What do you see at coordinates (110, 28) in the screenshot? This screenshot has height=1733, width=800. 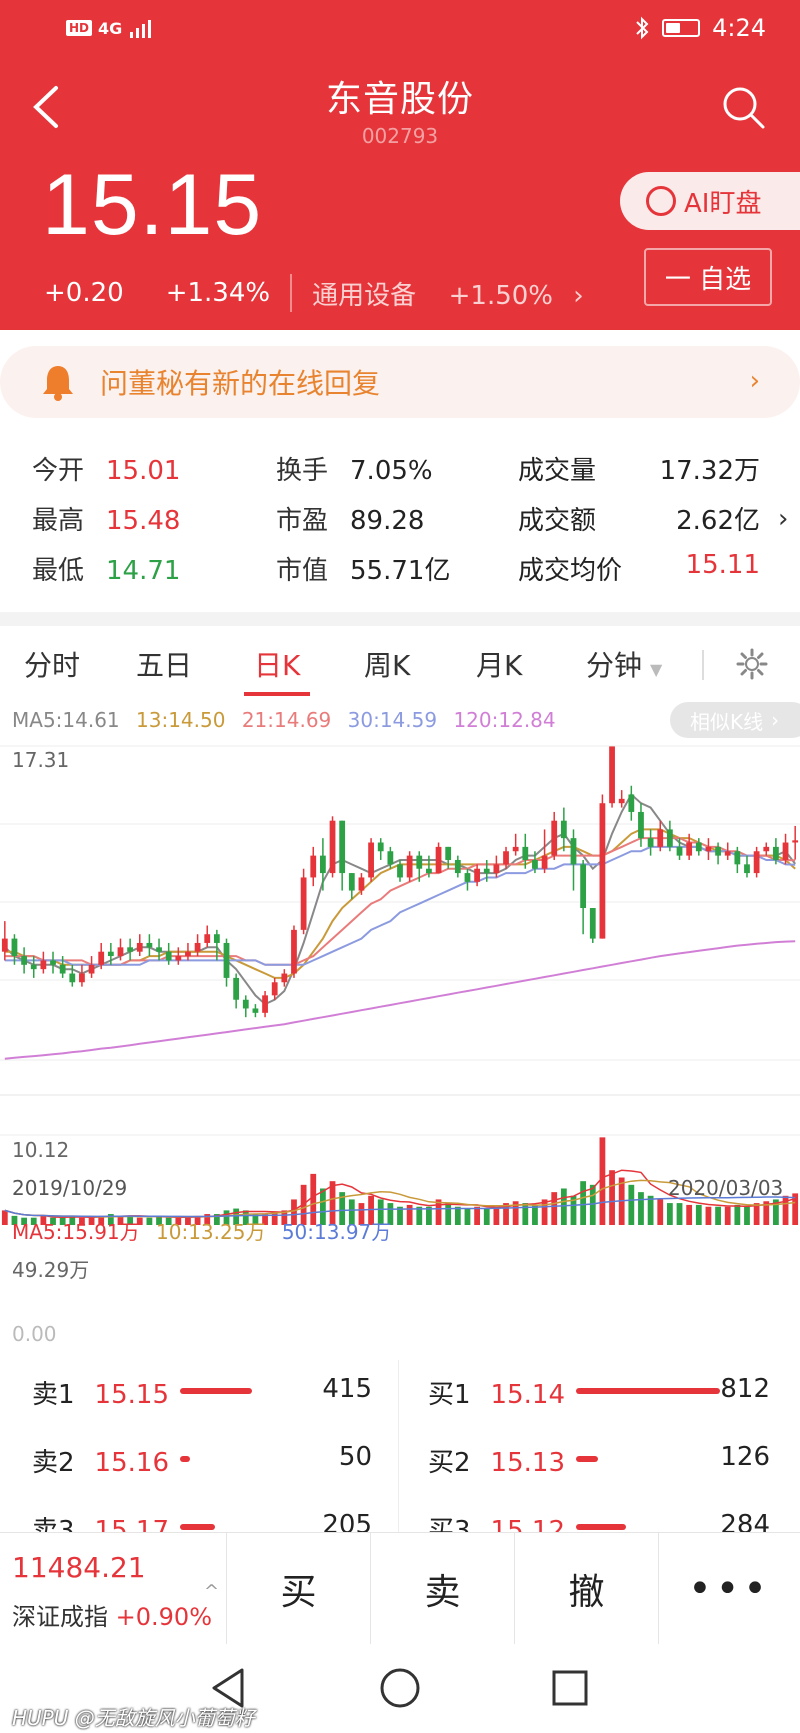 I see `network-label: 4G` at bounding box center [110, 28].